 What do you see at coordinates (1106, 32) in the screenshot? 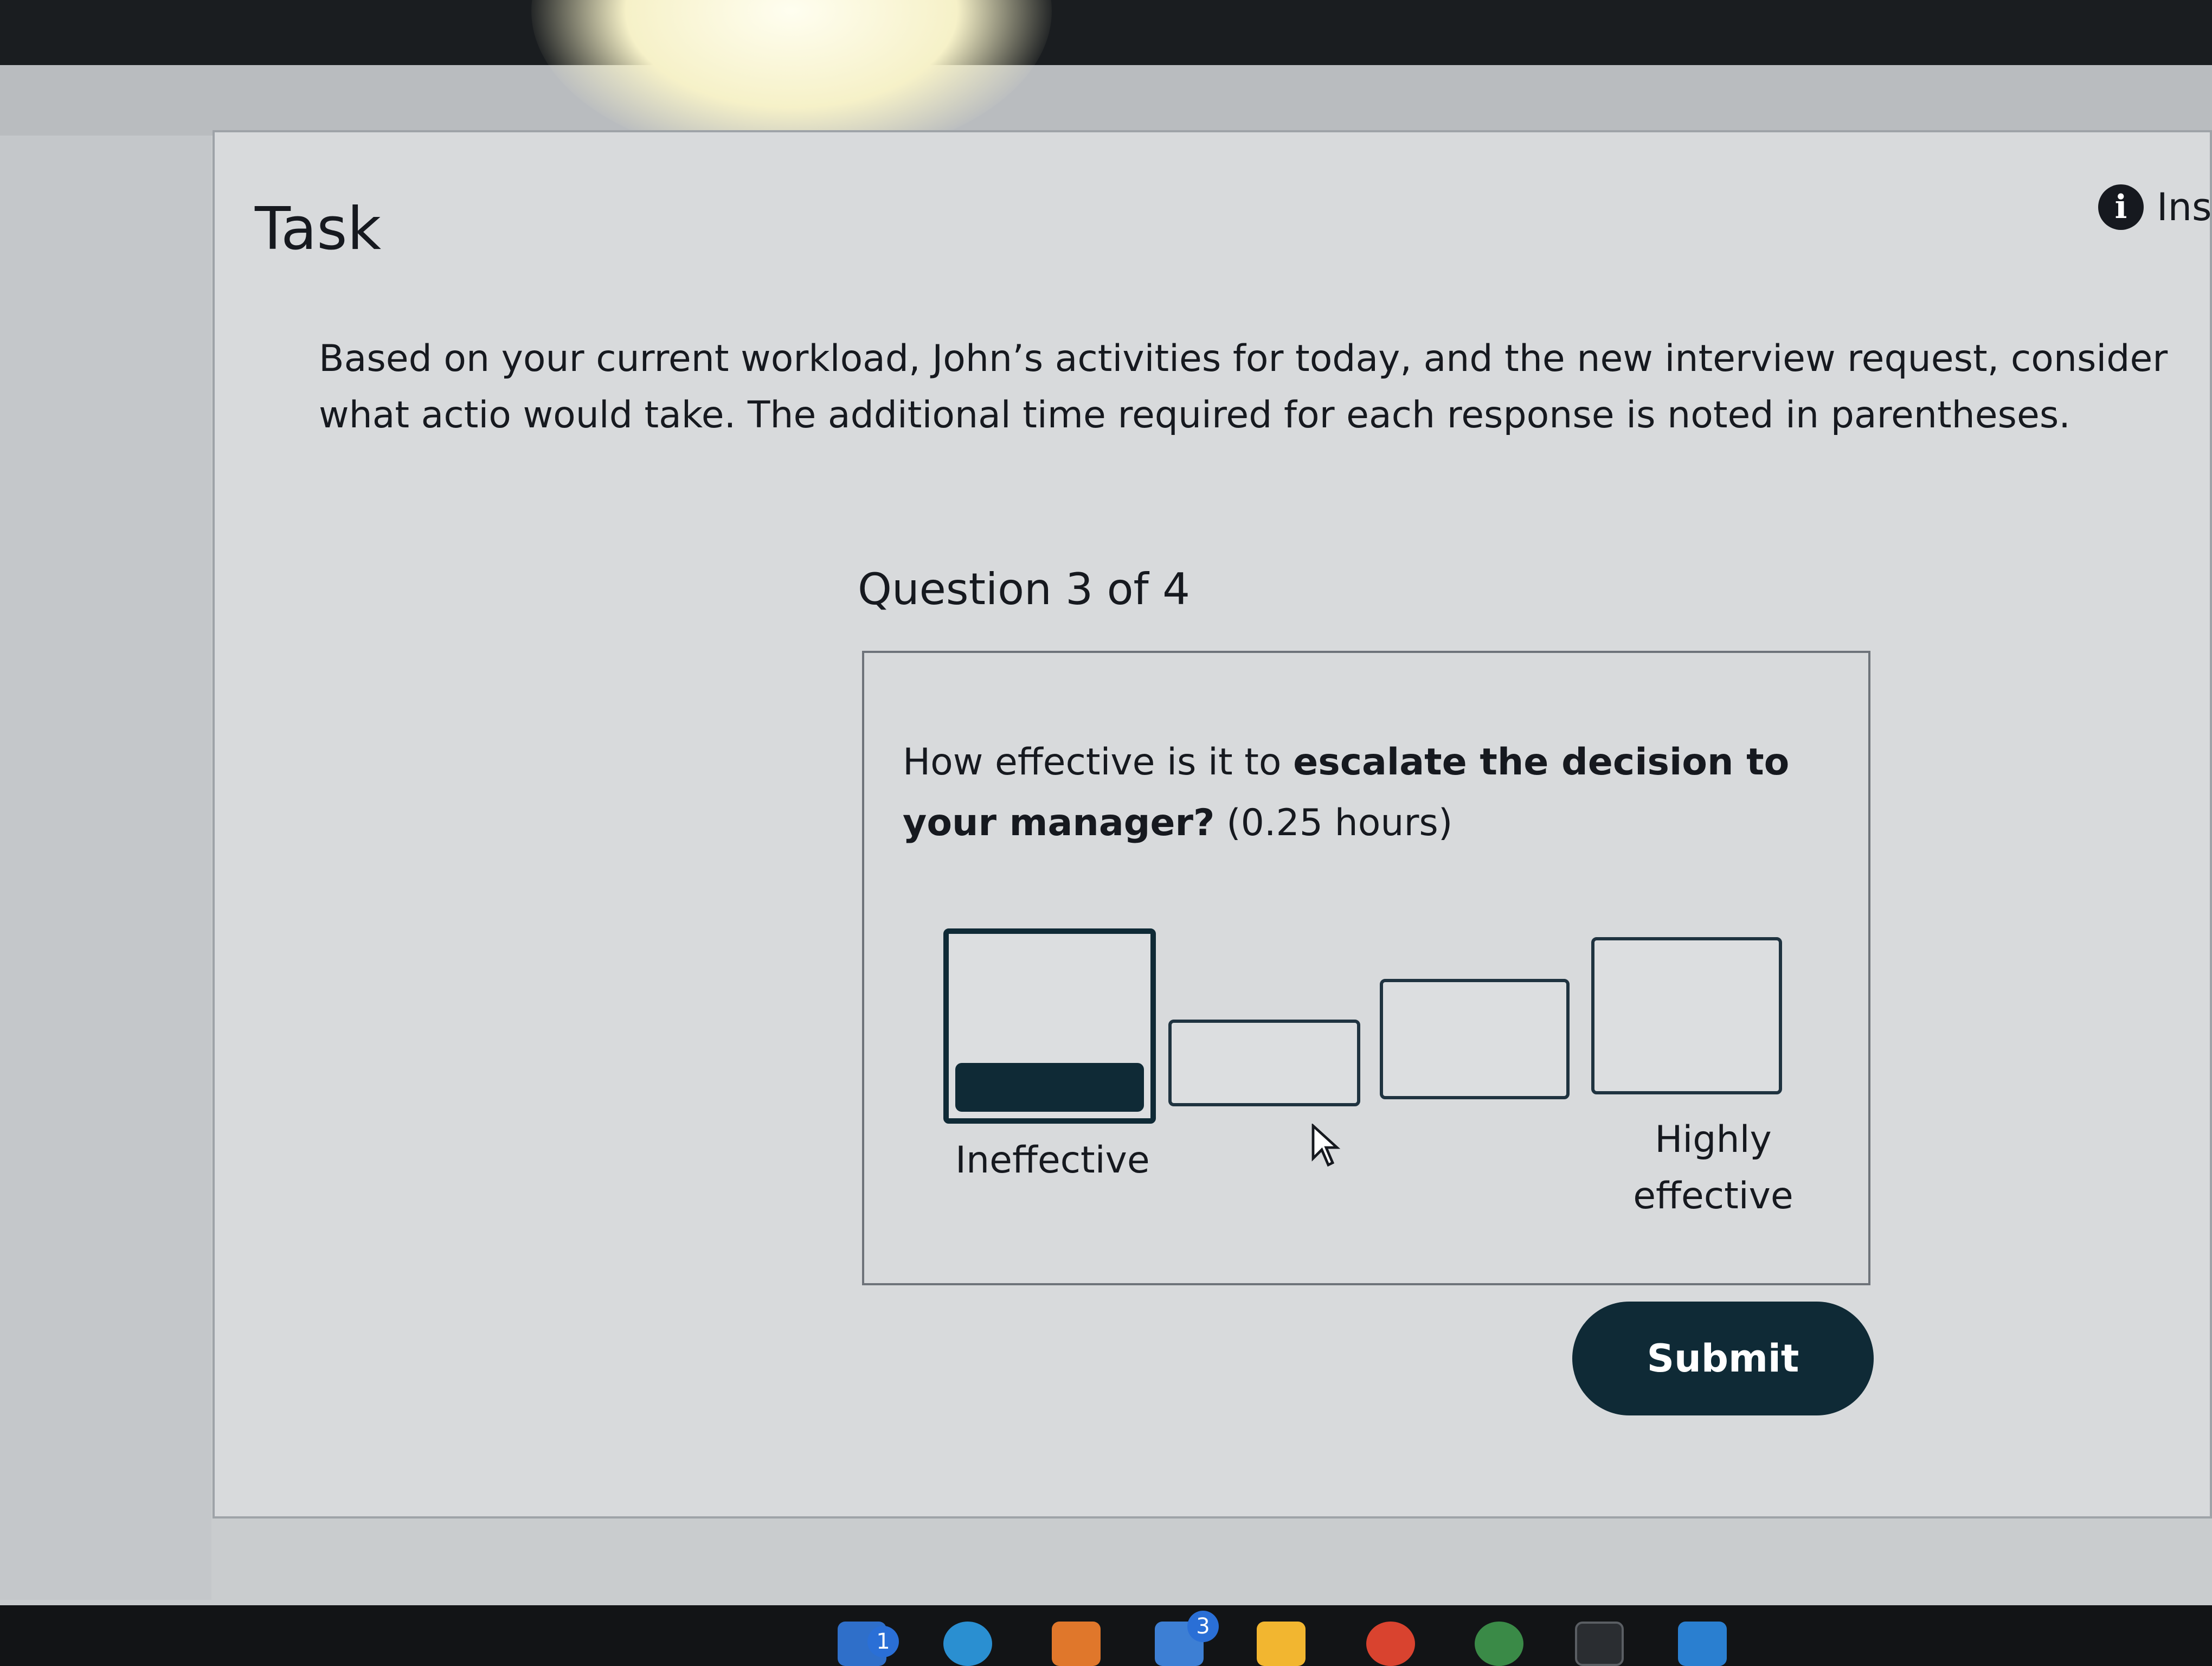
I see `screen-bezel` at bounding box center [1106, 32].